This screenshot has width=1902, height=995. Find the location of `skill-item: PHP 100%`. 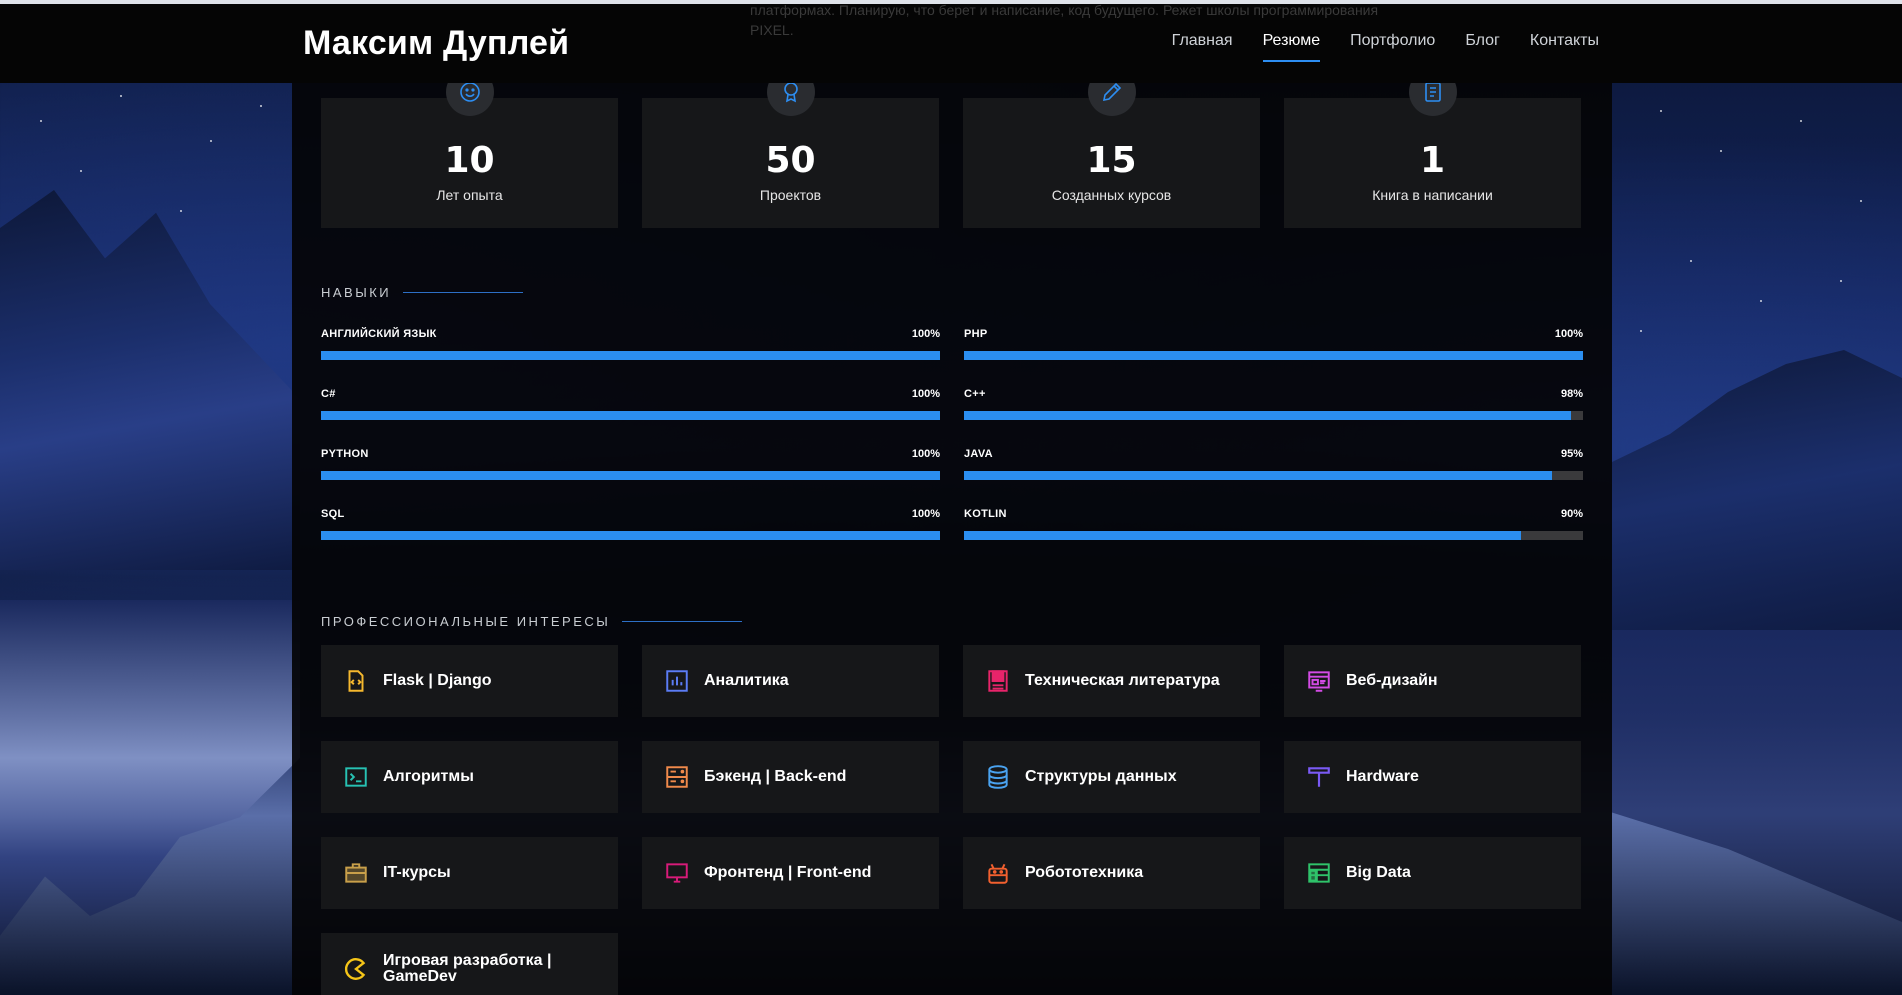

skill-item: PHP 100% is located at coordinates (1273, 345).